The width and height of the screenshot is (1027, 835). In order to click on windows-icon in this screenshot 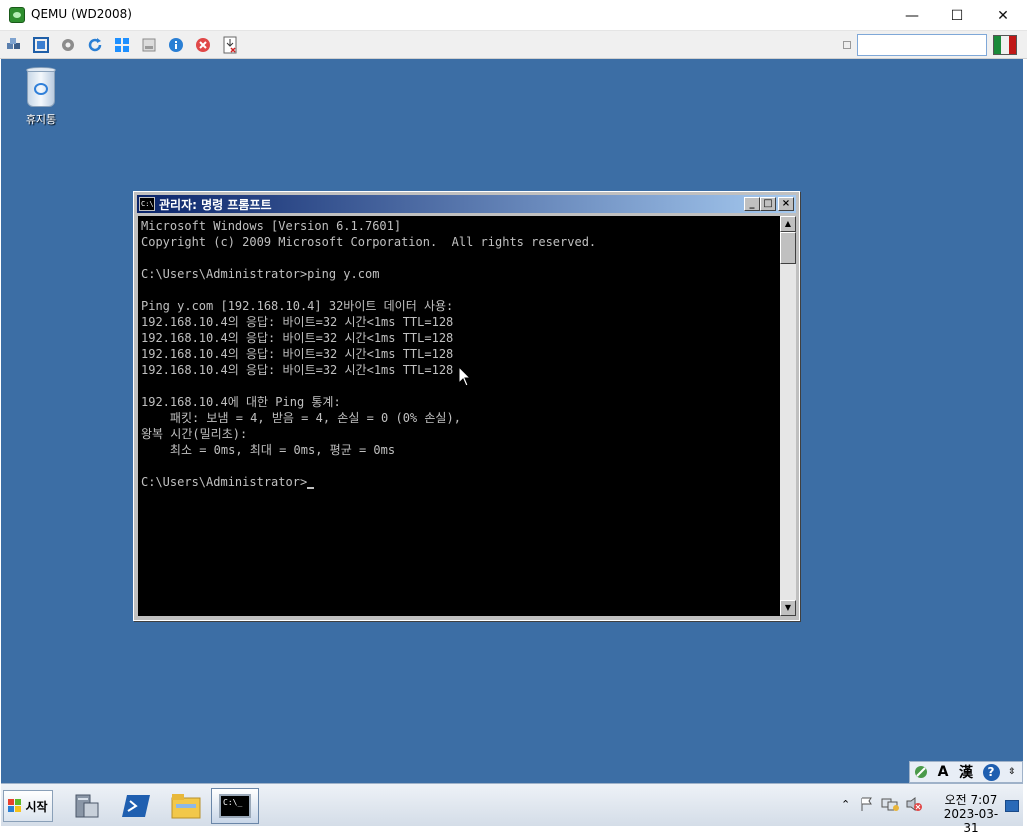, I will do `click(122, 45)`.